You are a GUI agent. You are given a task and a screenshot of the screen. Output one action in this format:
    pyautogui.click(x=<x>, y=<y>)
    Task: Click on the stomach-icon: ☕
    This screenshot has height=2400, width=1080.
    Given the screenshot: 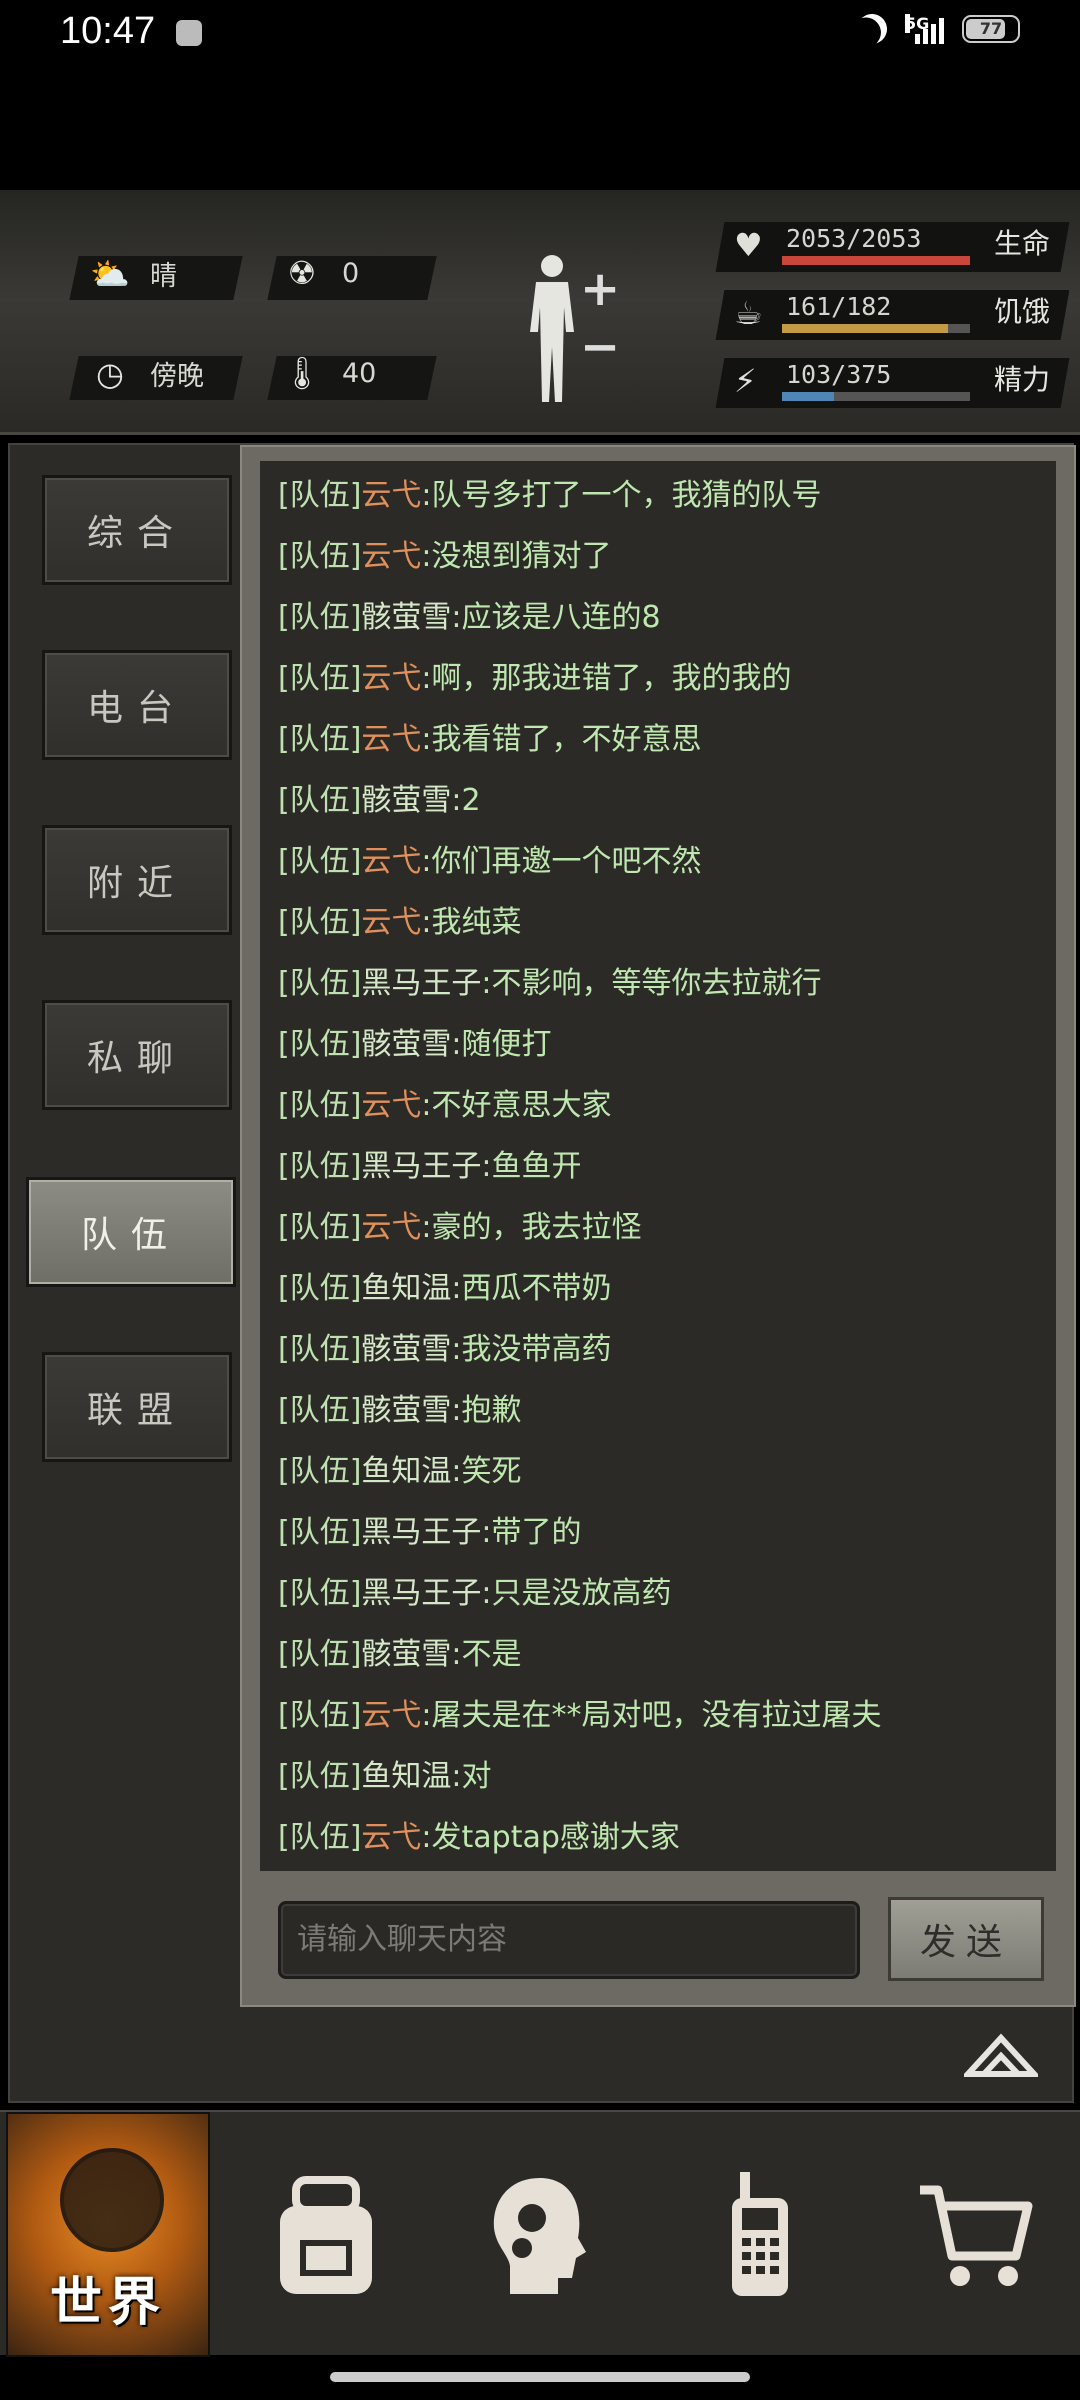 What is the action you would take?
    pyautogui.click(x=748, y=313)
    